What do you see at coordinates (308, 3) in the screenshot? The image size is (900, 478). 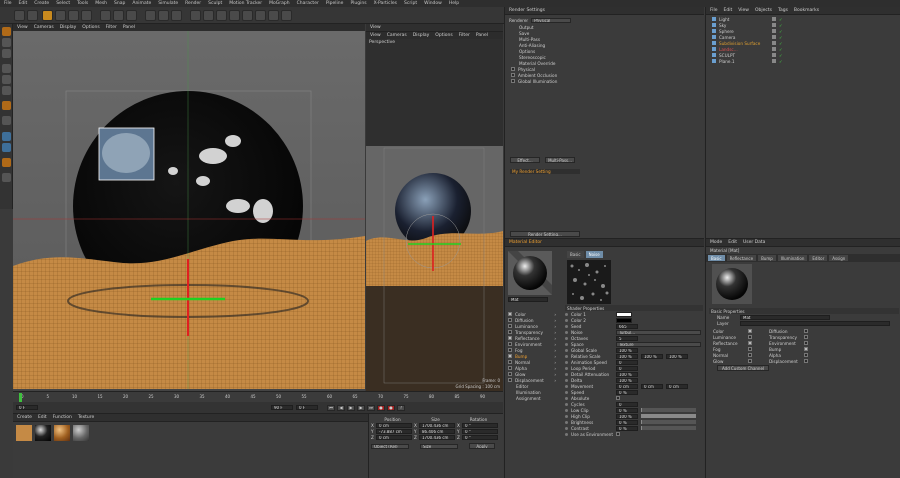 I see `menu-character: Character` at bounding box center [308, 3].